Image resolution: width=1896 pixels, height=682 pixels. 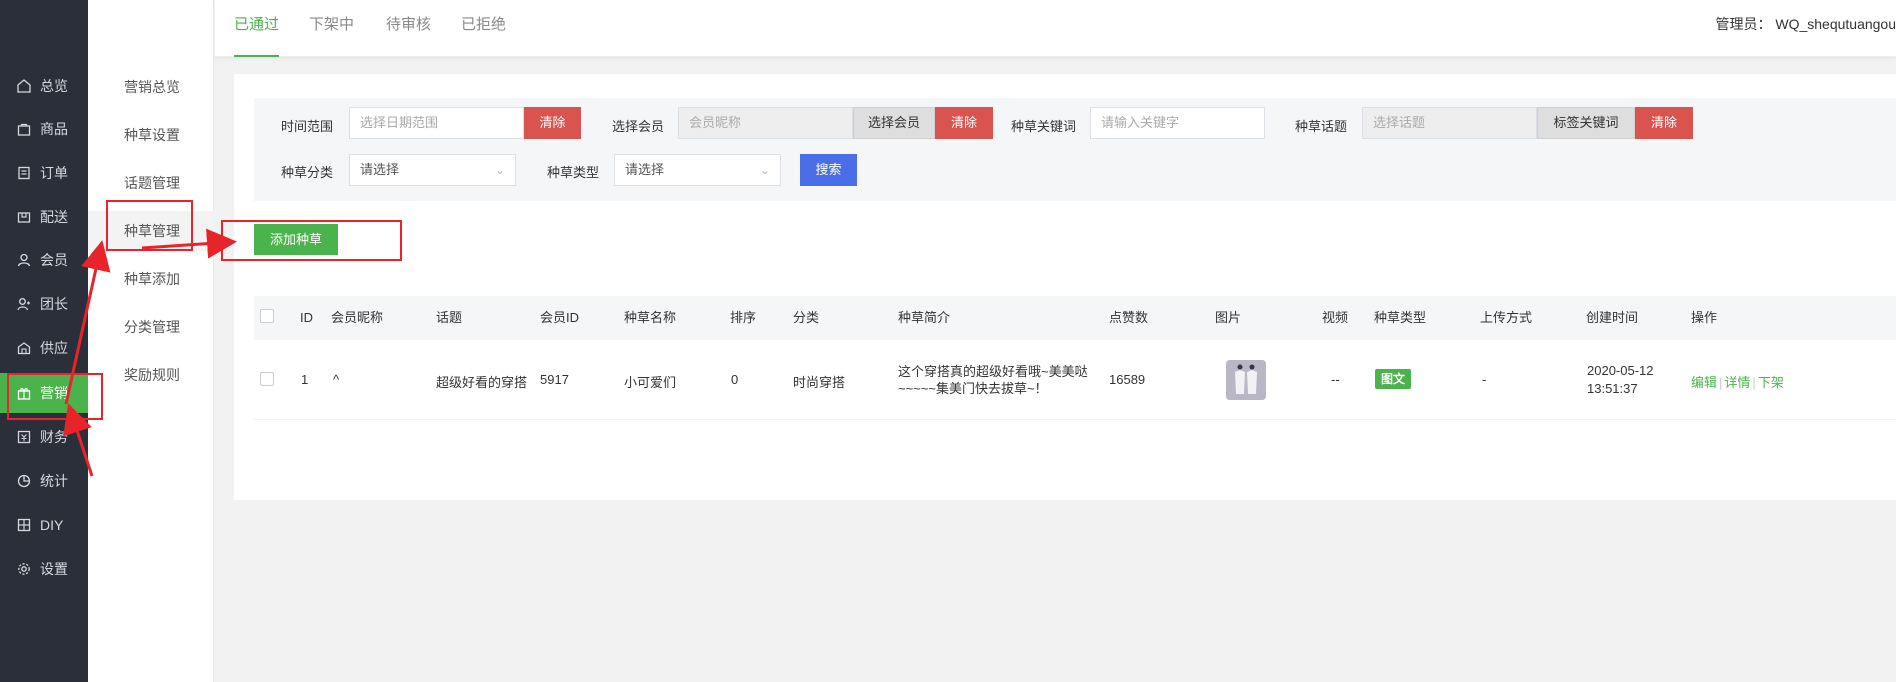 I want to click on chart-icon, so click(x=24, y=481).